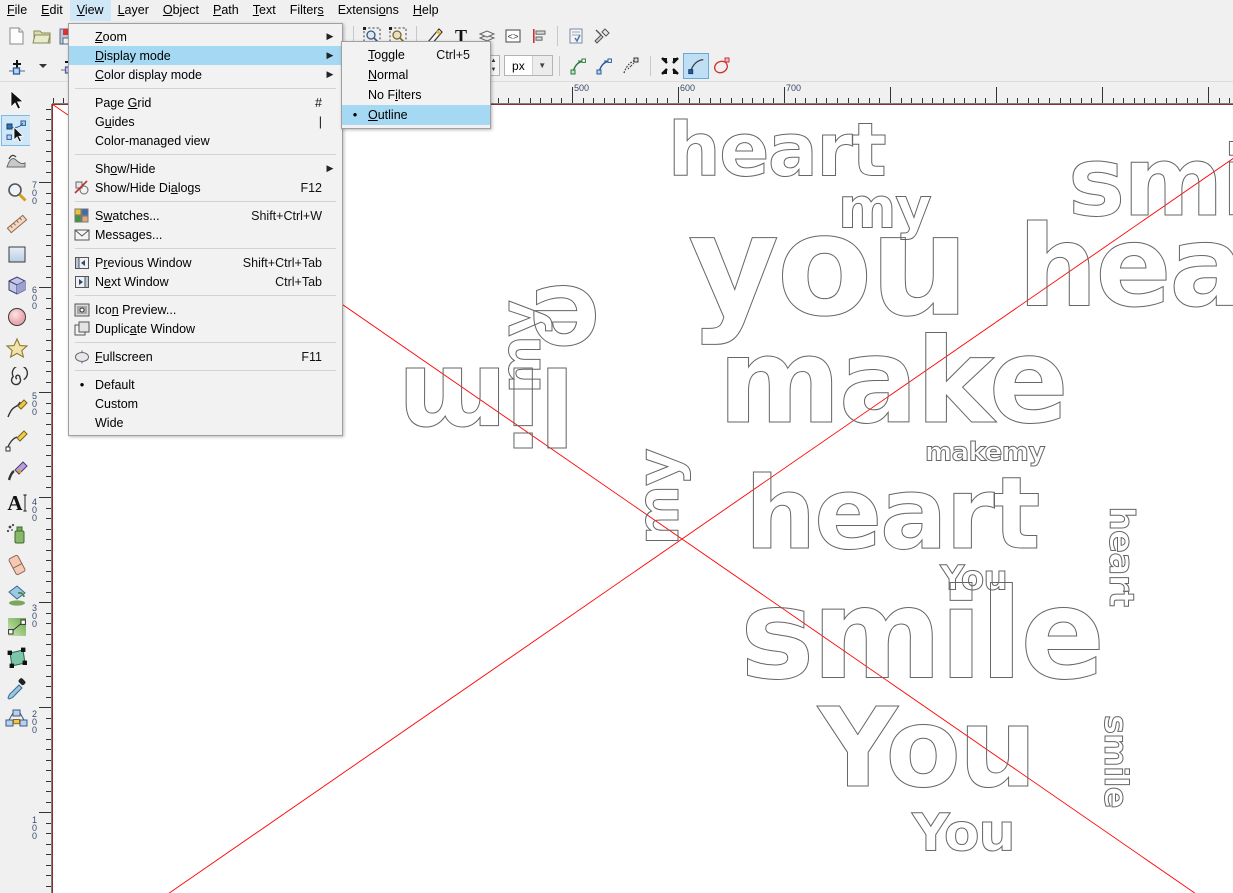 This screenshot has width=1233, height=893. I want to click on paint-bucket-tool, so click(16, 595).